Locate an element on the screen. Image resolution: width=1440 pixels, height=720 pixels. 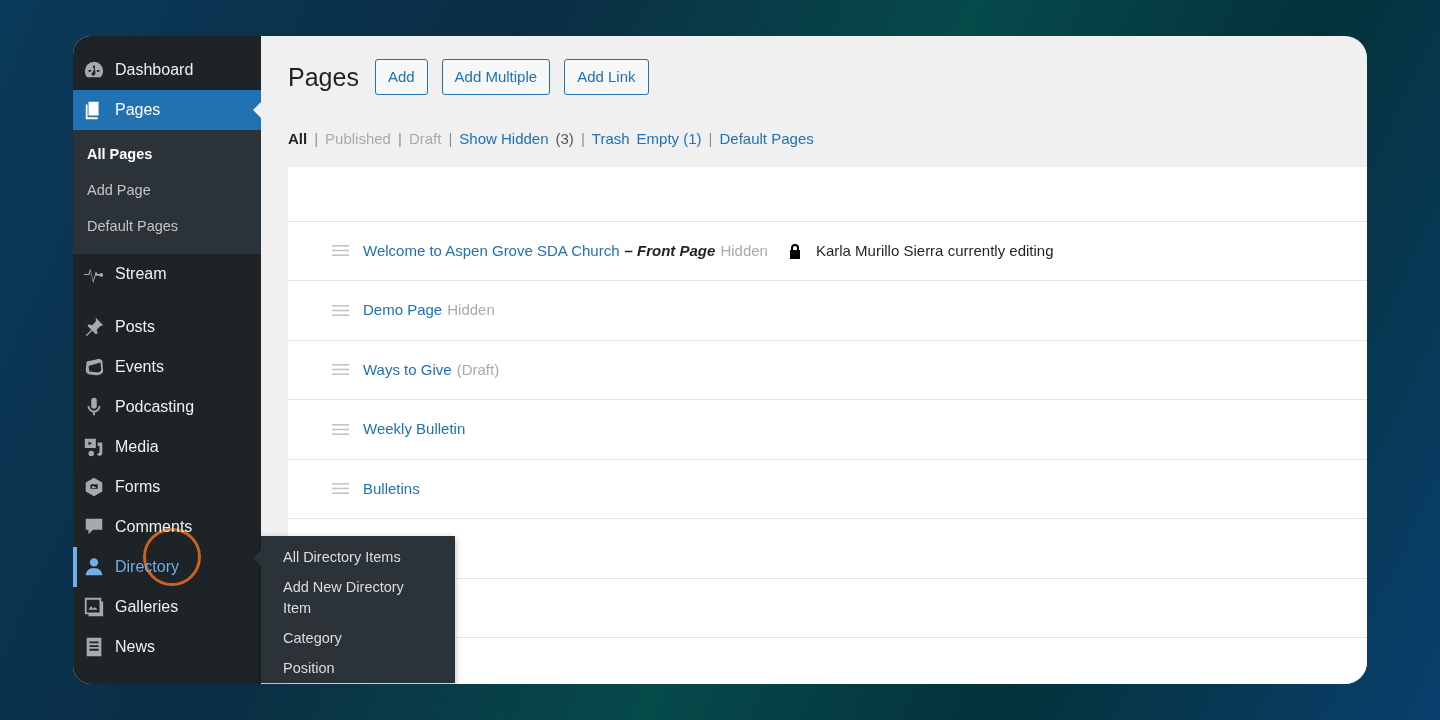
sidebar-menu-item: Forms is located at coordinates (167, 487).